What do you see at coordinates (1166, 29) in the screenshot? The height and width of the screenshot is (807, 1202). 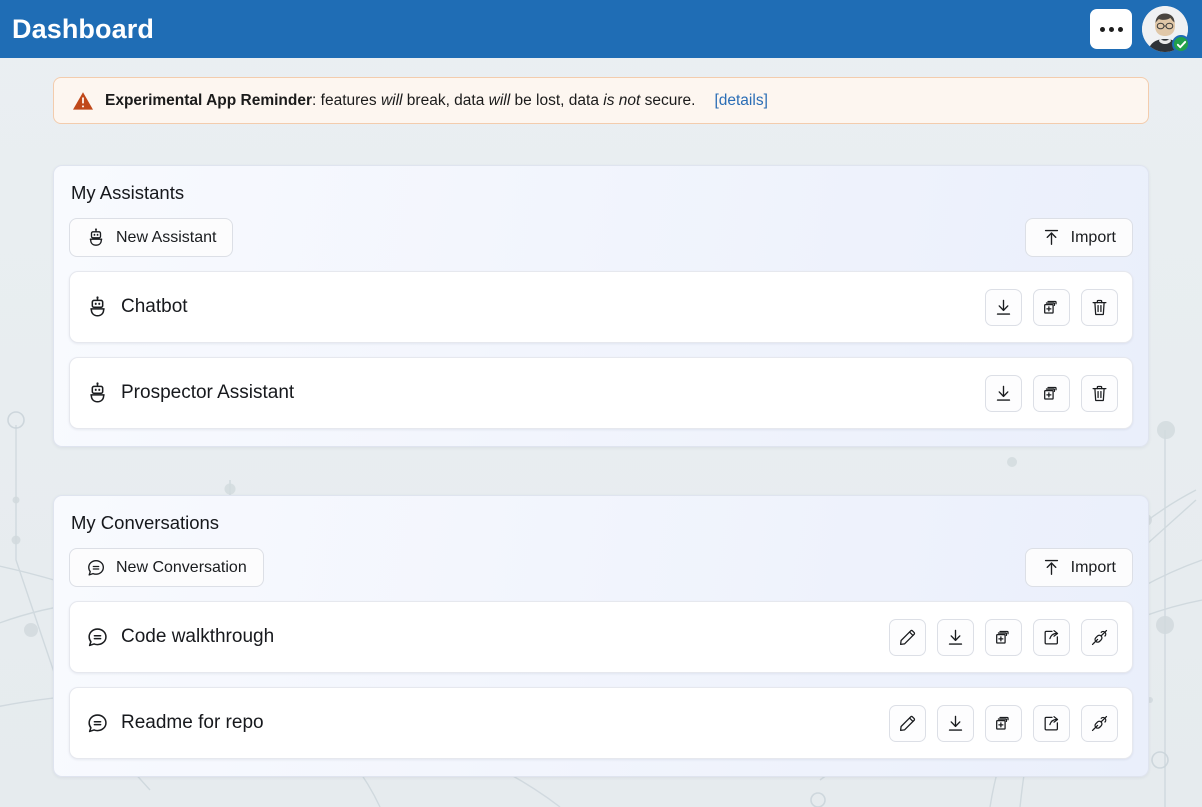 I see `avatar` at bounding box center [1166, 29].